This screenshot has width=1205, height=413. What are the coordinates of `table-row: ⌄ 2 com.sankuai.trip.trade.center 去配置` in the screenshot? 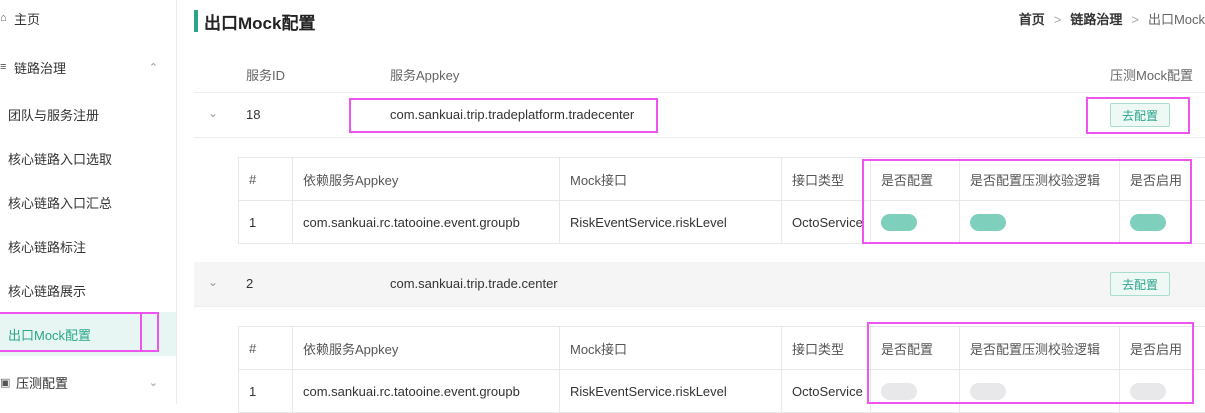 It's located at (699, 284).